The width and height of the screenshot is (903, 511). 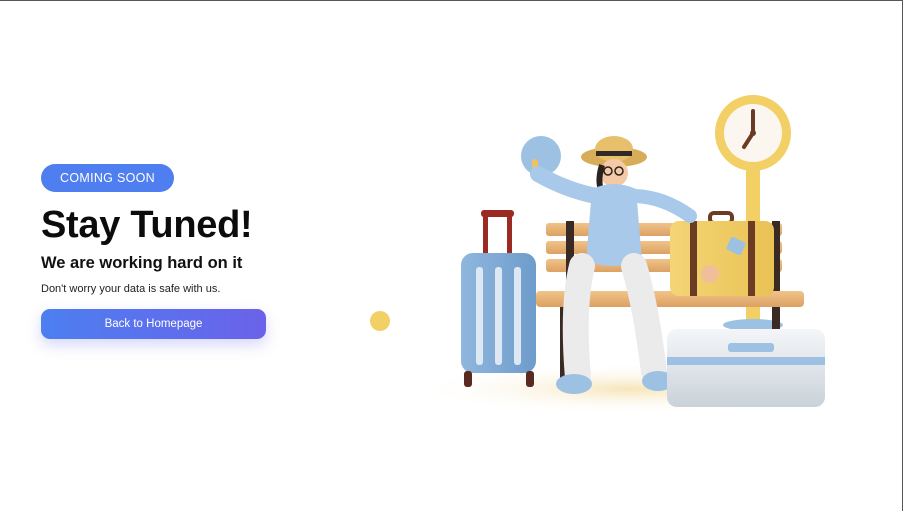 What do you see at coordinates (722, 253) in the screenshot?
I see `travel-bag-icon` at bounding box center [722, 253].